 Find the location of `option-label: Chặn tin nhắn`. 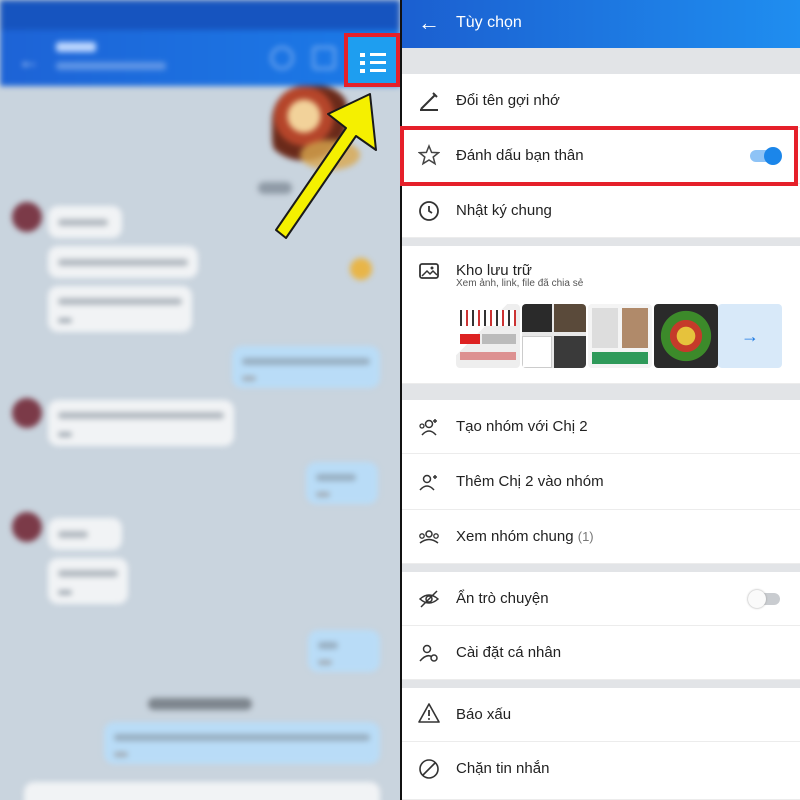

option-label: Chặn tin nhắn is located at coordinates (503, 768).